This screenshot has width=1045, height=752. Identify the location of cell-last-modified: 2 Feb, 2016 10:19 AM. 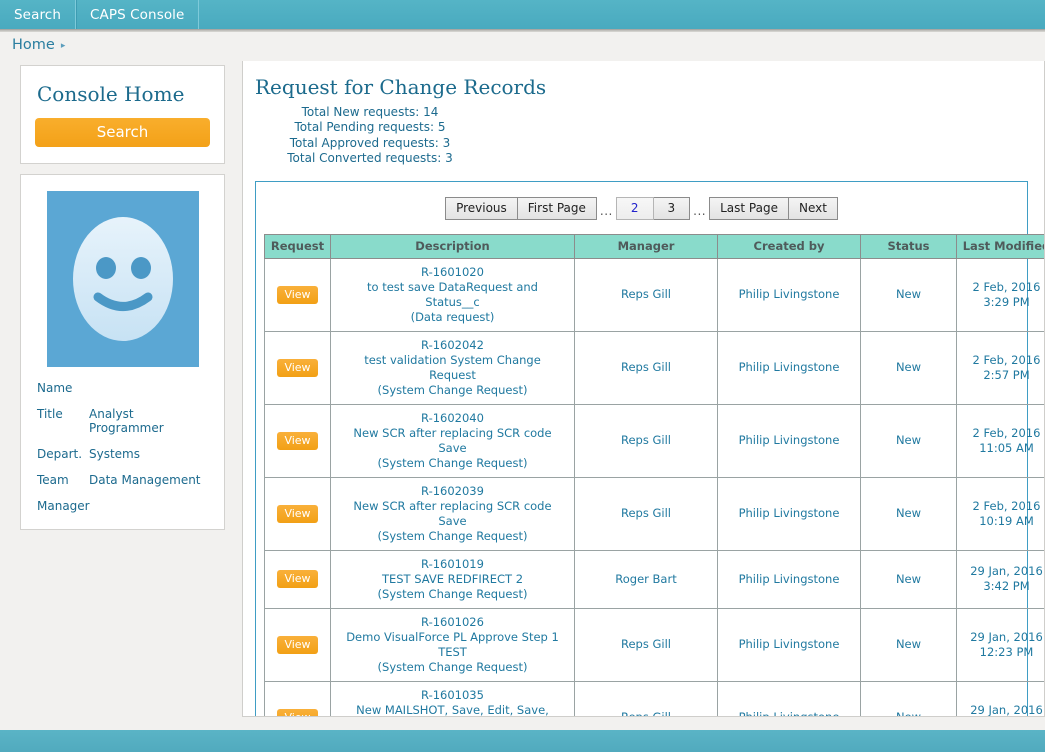
(1000, 513).